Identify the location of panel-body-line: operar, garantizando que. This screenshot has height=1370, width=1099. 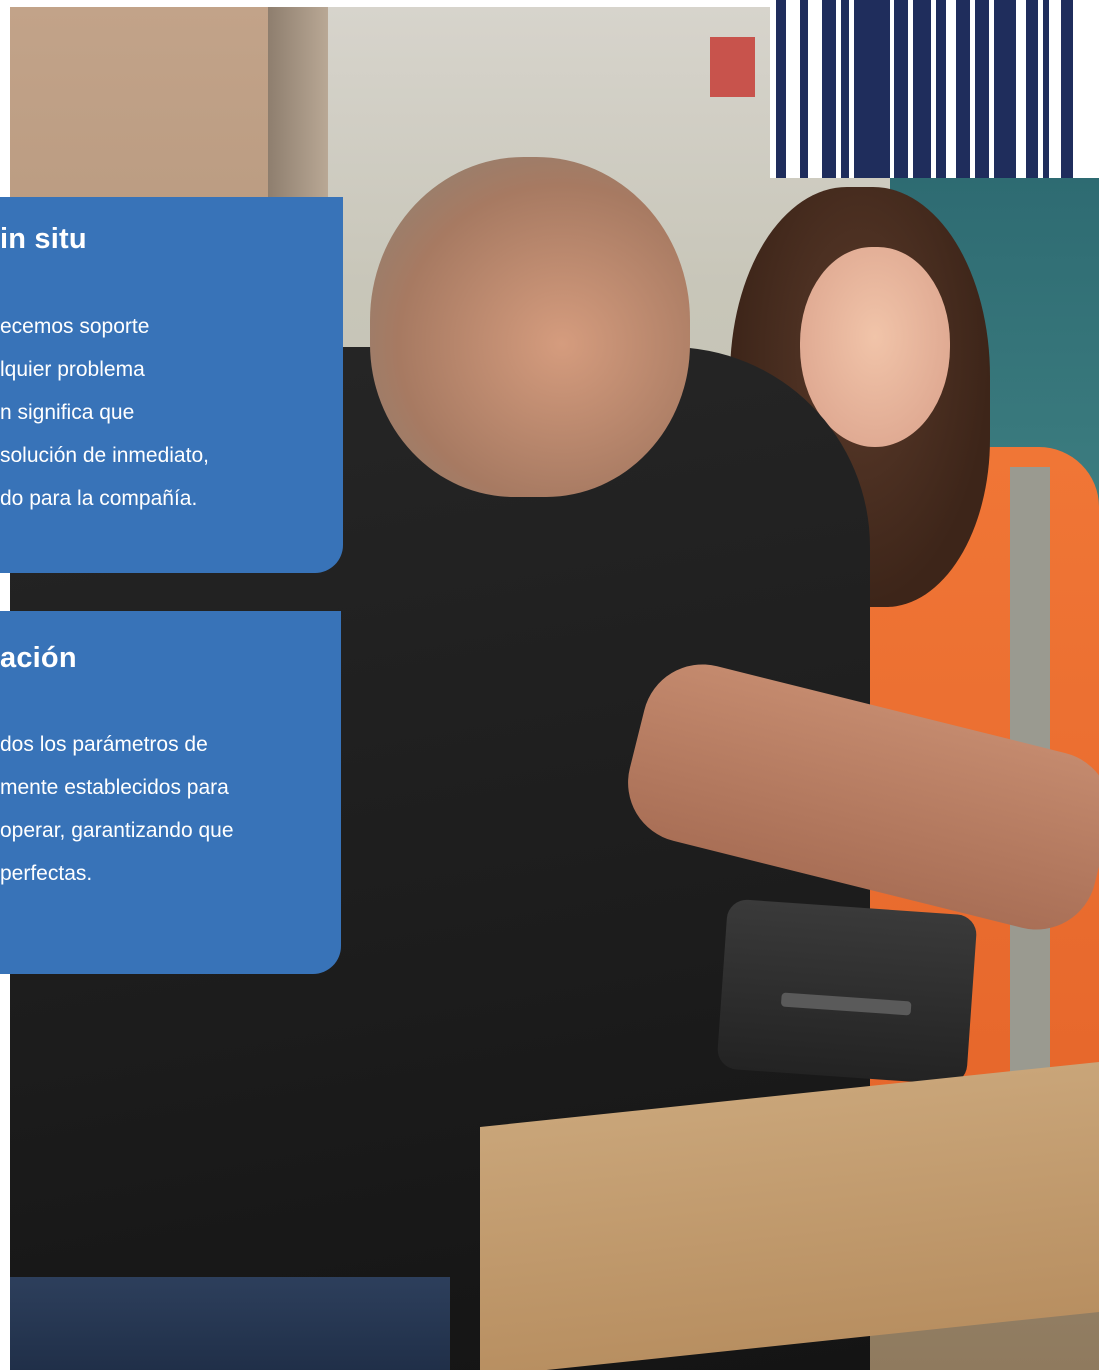
(117, 830).